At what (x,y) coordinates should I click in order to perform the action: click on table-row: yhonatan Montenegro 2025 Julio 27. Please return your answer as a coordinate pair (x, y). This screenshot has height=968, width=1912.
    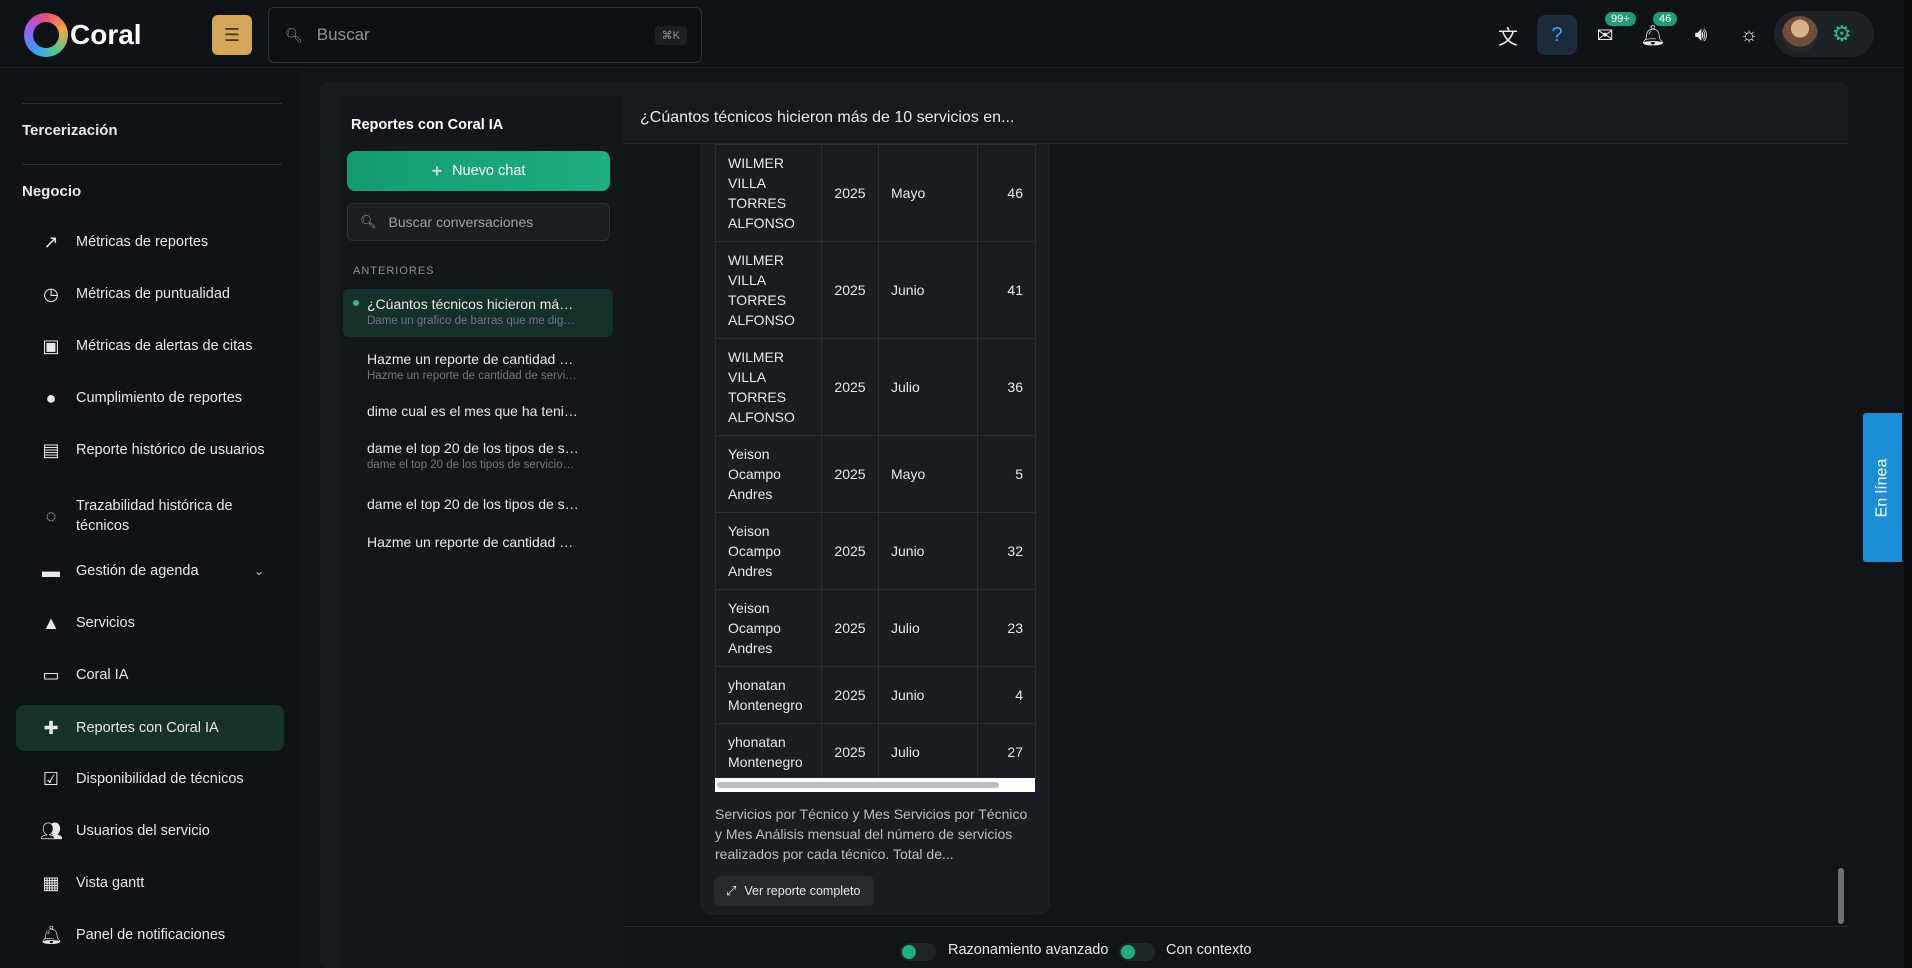
    Looking at the image, I should click on (875, 752).